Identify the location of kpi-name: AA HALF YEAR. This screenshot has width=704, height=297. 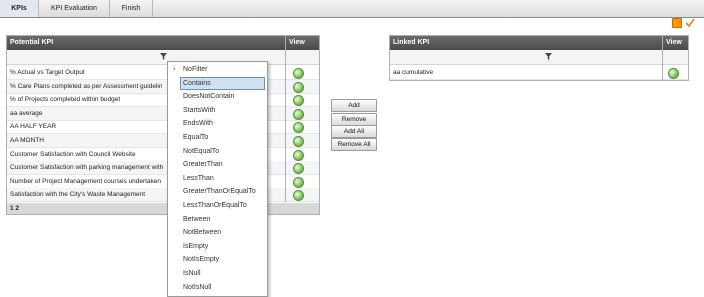
(33, 127).